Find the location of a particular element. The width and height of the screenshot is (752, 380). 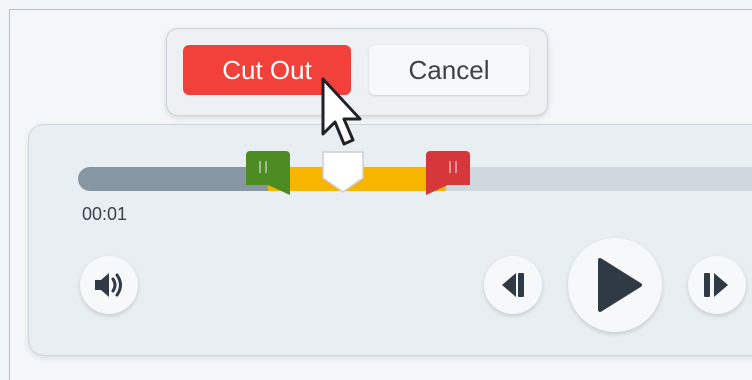

timeline-played-region is located at coordinates (173, 179).